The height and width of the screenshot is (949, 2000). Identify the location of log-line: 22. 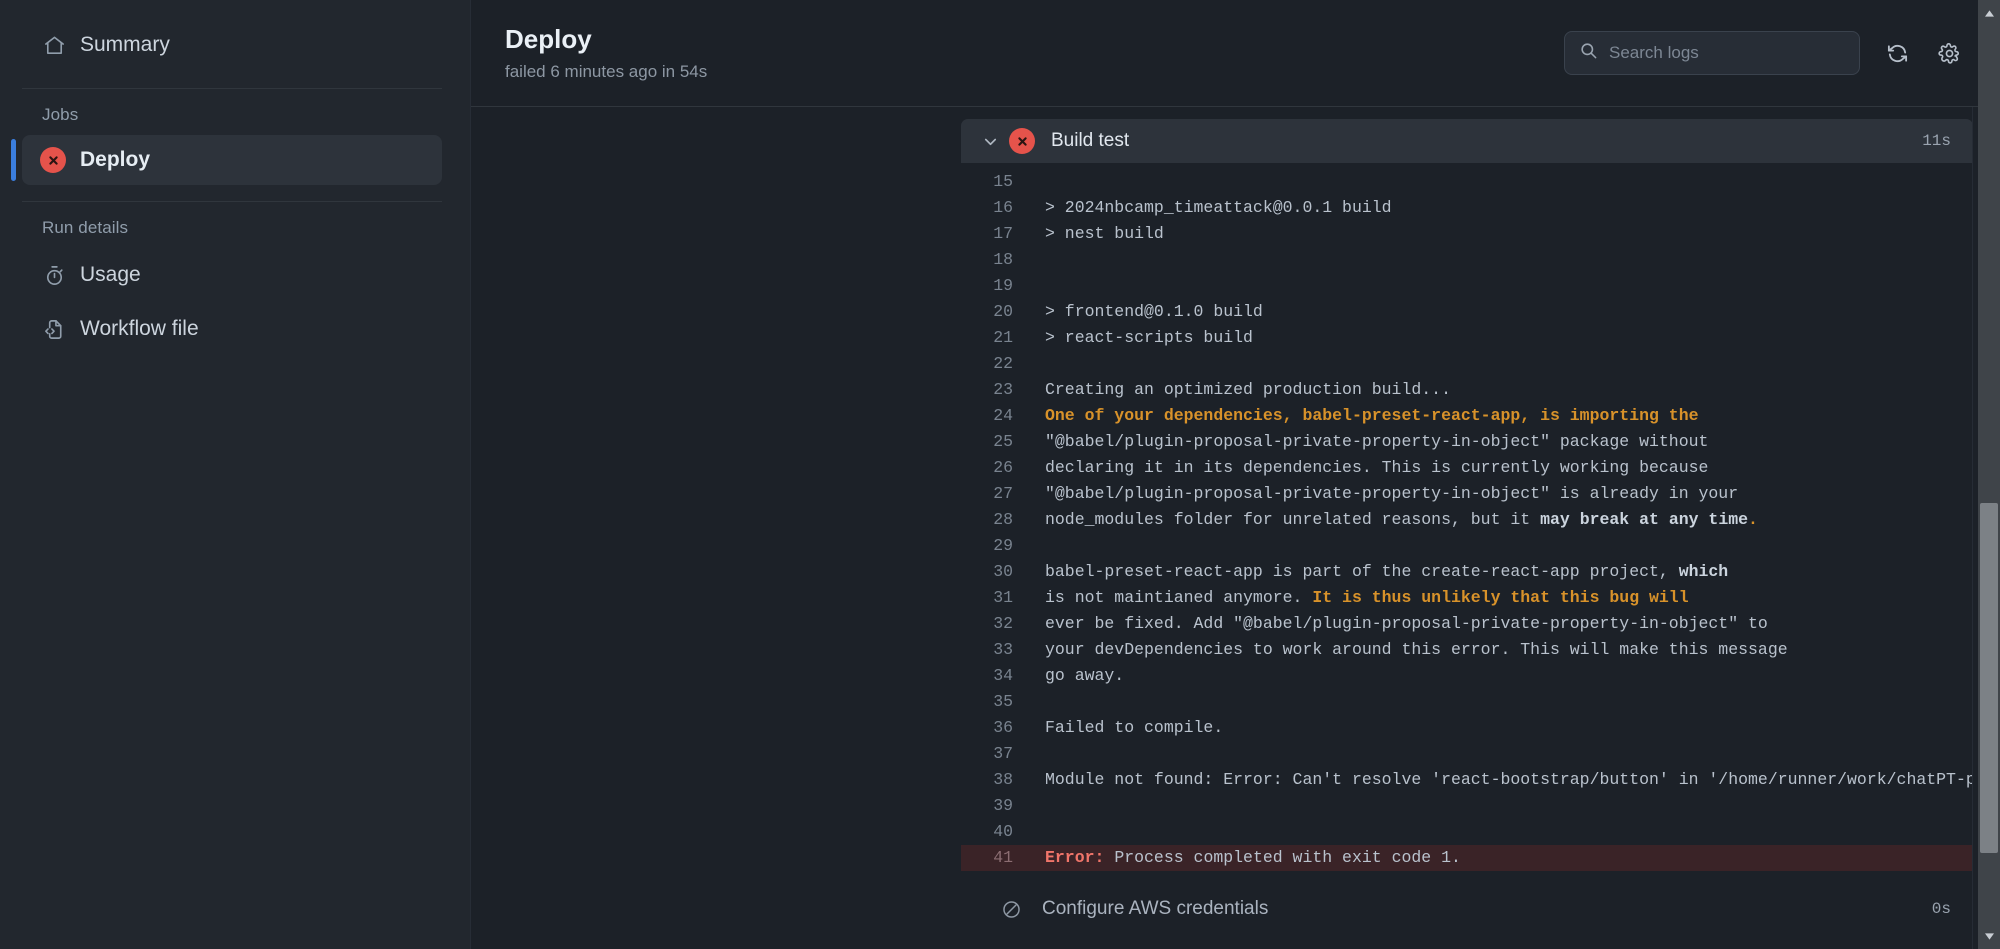
(1467, 364).